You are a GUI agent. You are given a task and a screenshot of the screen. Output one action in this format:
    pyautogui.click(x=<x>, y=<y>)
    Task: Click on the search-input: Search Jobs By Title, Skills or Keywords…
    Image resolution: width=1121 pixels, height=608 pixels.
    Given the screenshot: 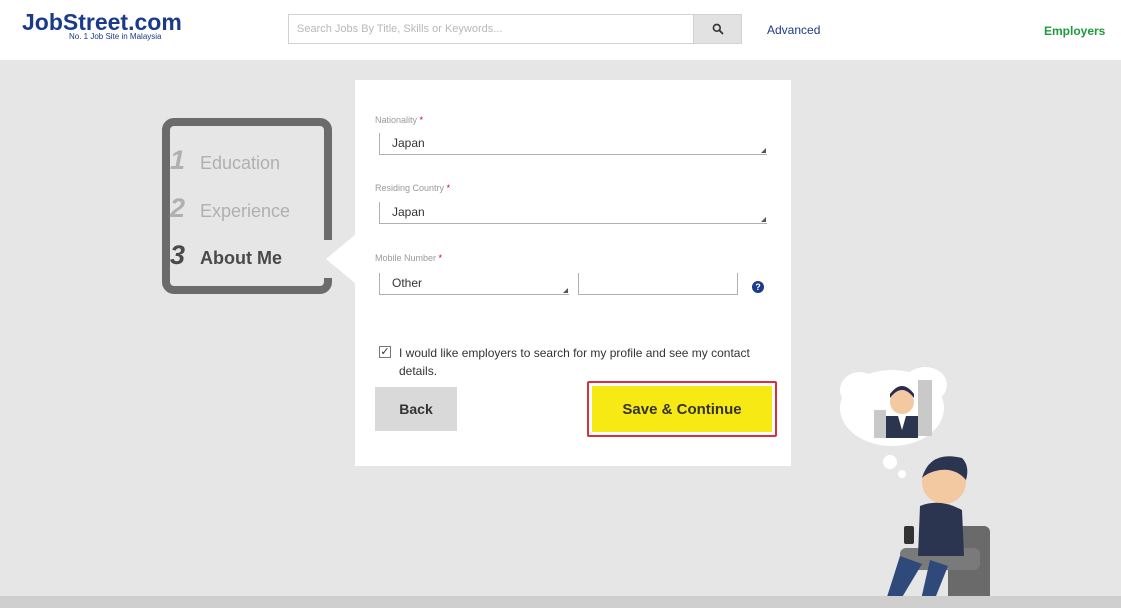 What is the action you would take?
    pyautogui.click(x=491, y=29)
    